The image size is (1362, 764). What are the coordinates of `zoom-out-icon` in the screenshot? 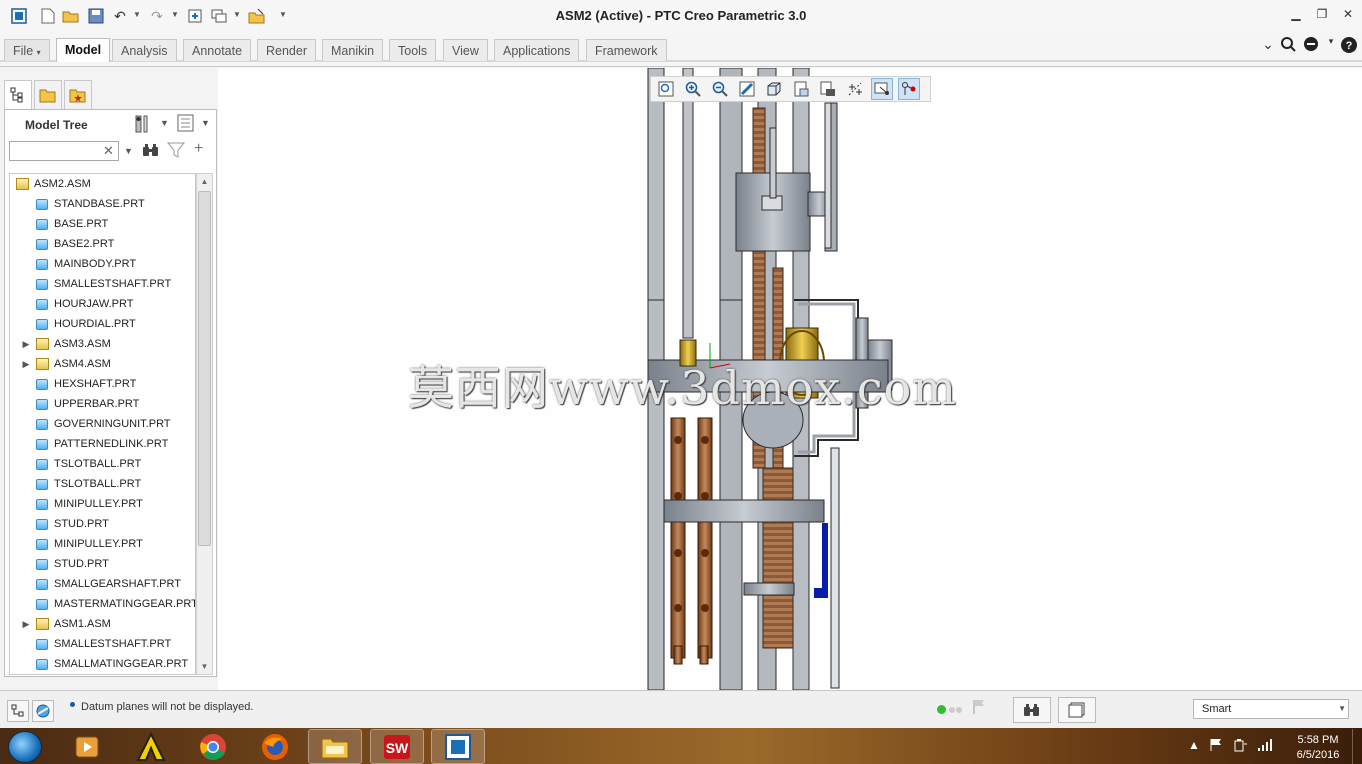 It's located at (720, 89).